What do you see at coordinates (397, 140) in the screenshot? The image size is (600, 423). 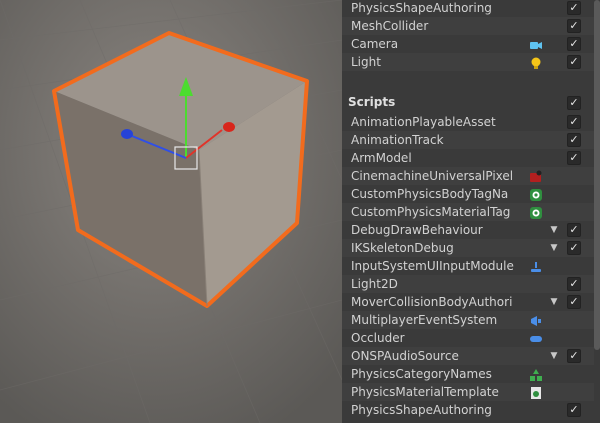 I see `gizmo-row-label: AnimationTrack` at bounding box center [397, 140].